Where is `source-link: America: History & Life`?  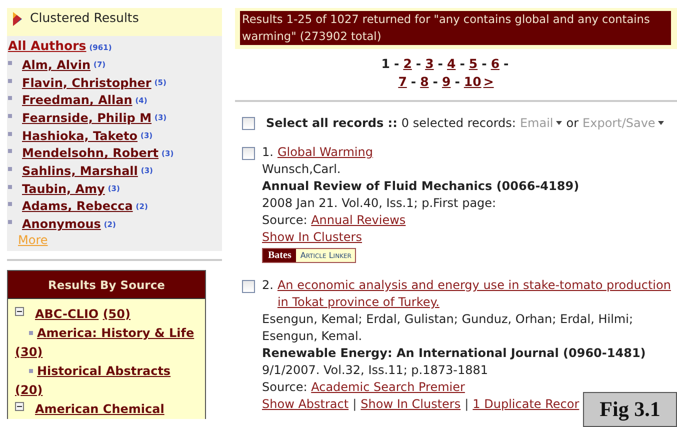 source-link: America: History & Life is located at coordinates (115, 333).